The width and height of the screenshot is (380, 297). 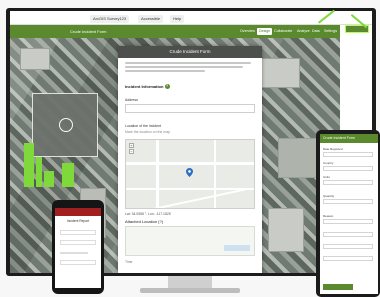 What do you see at coordinates (131, 145) in the screenshot?
I see `zoom-in-button: +` at bounding box center [131, 145].